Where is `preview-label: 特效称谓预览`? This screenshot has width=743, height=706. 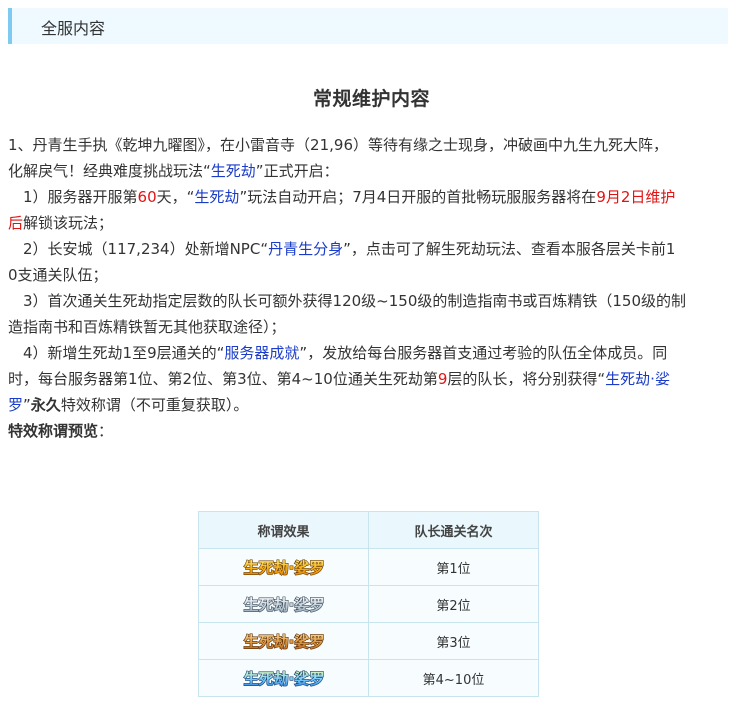
preview-label: 特效称谓预览 is located at coordinates (53, 431).